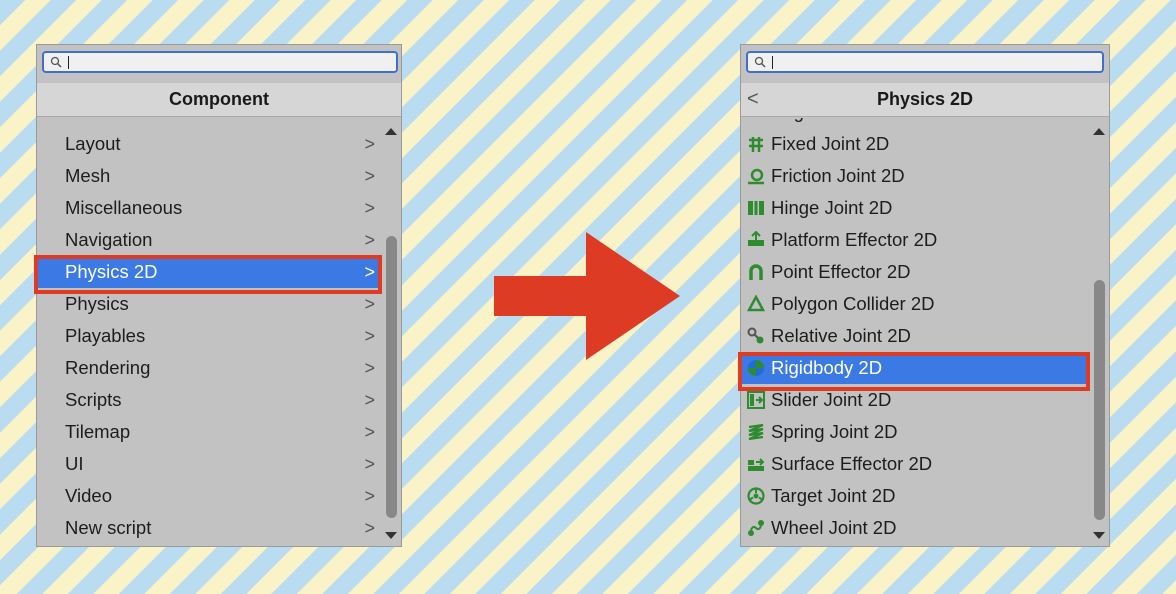  I want to click on list-item-label: New script, so click(108, 527).